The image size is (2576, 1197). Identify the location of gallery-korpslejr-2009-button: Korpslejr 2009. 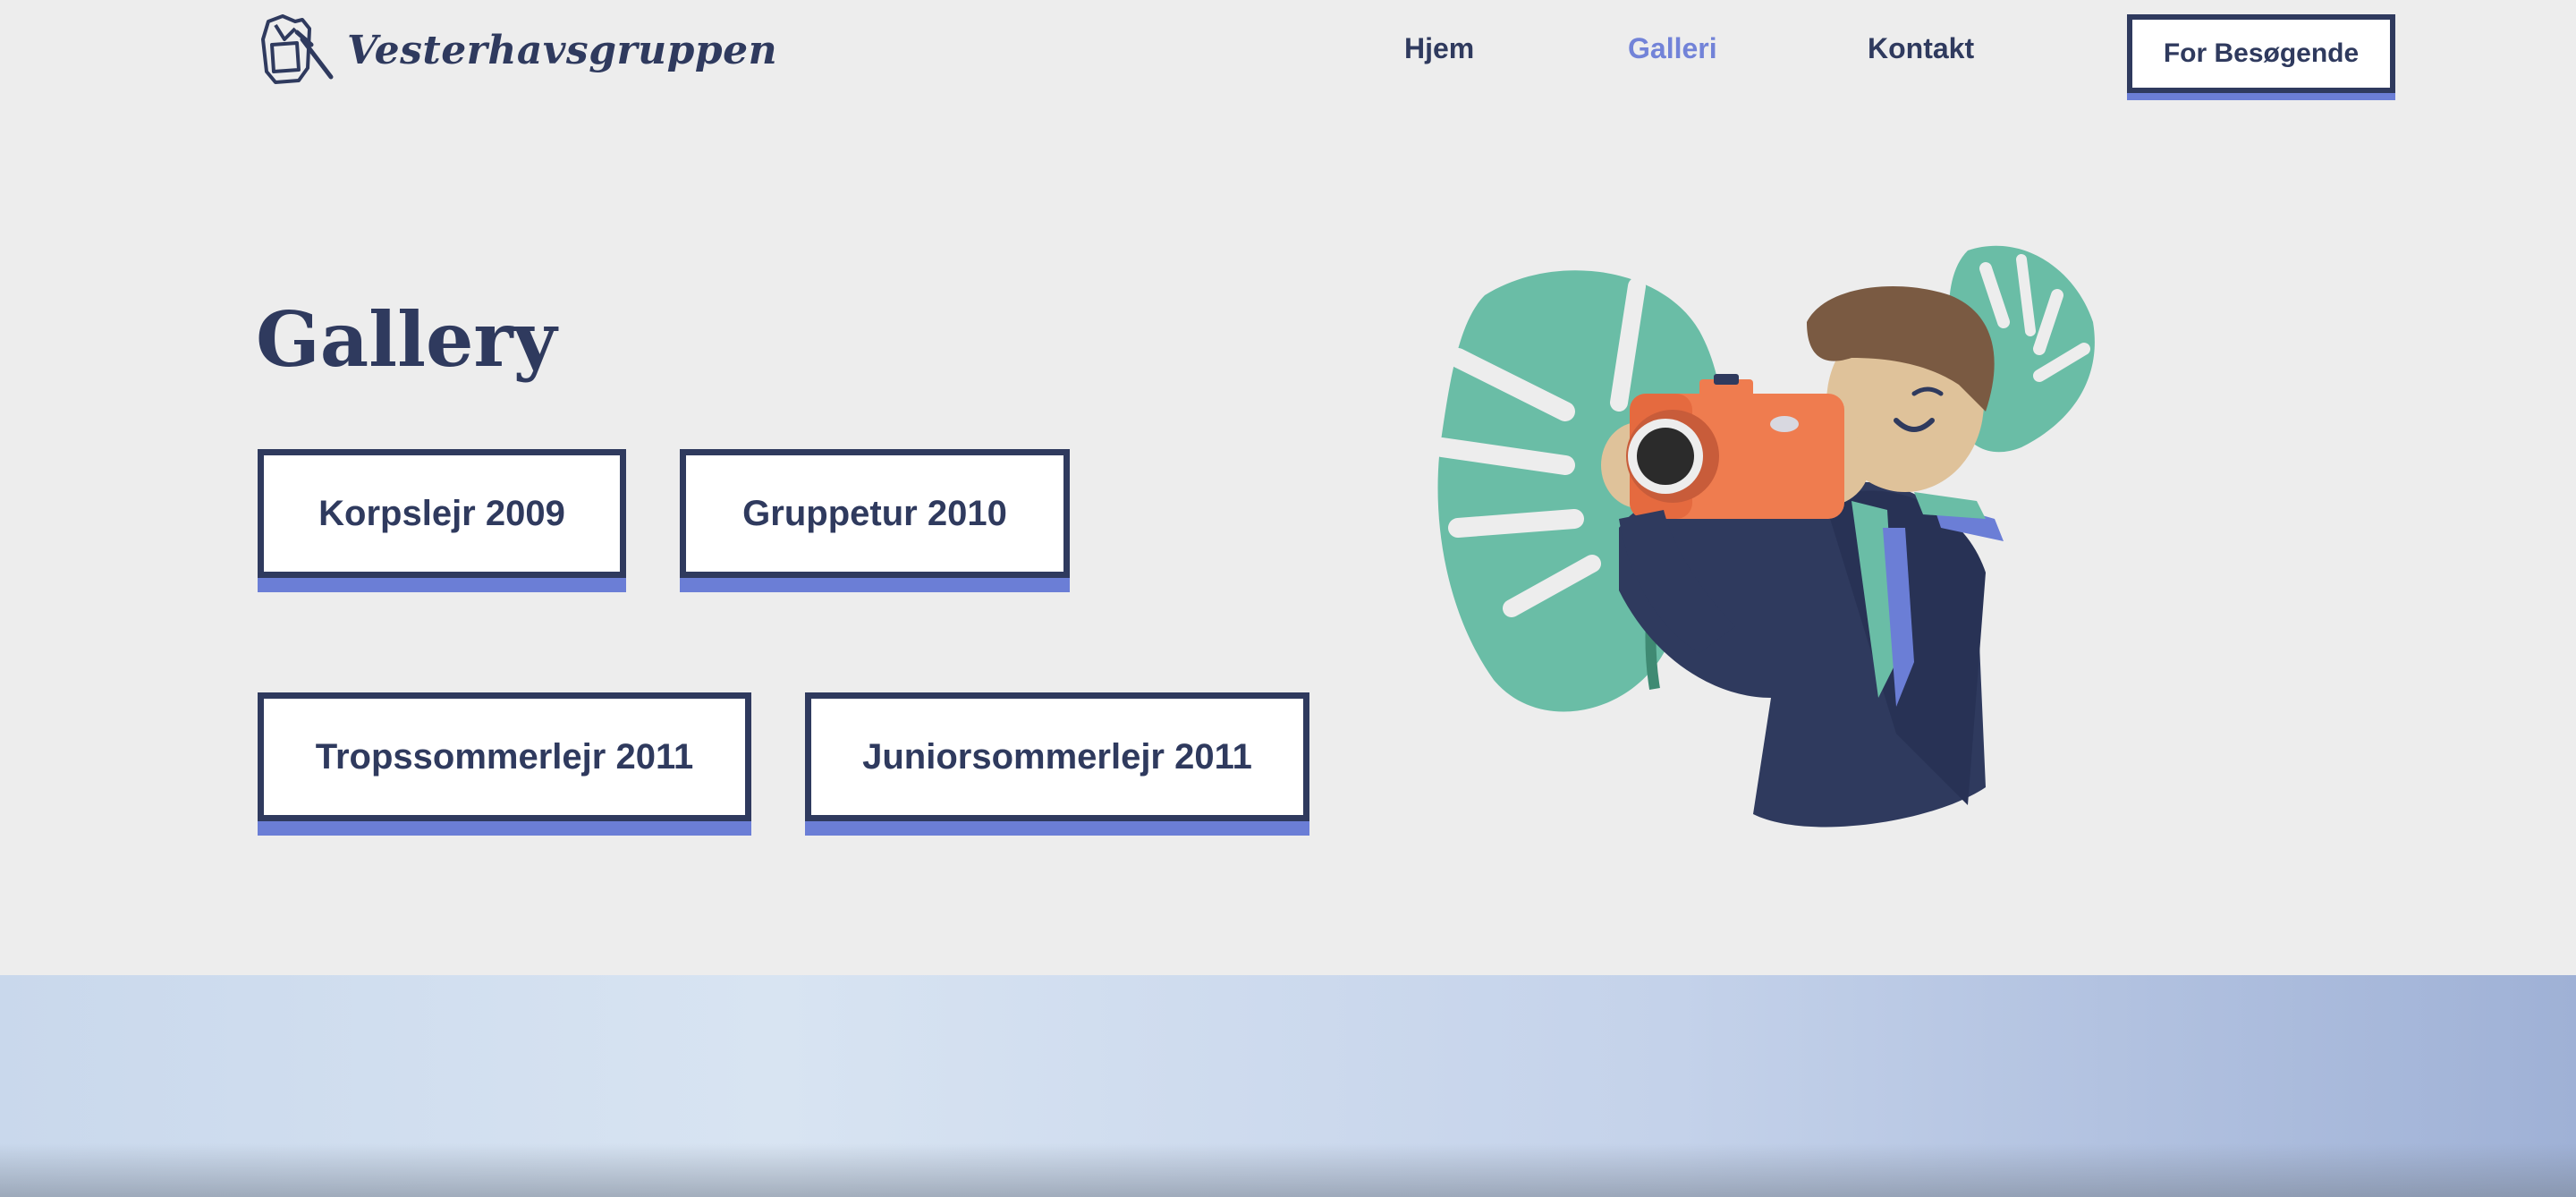
(442, 514).